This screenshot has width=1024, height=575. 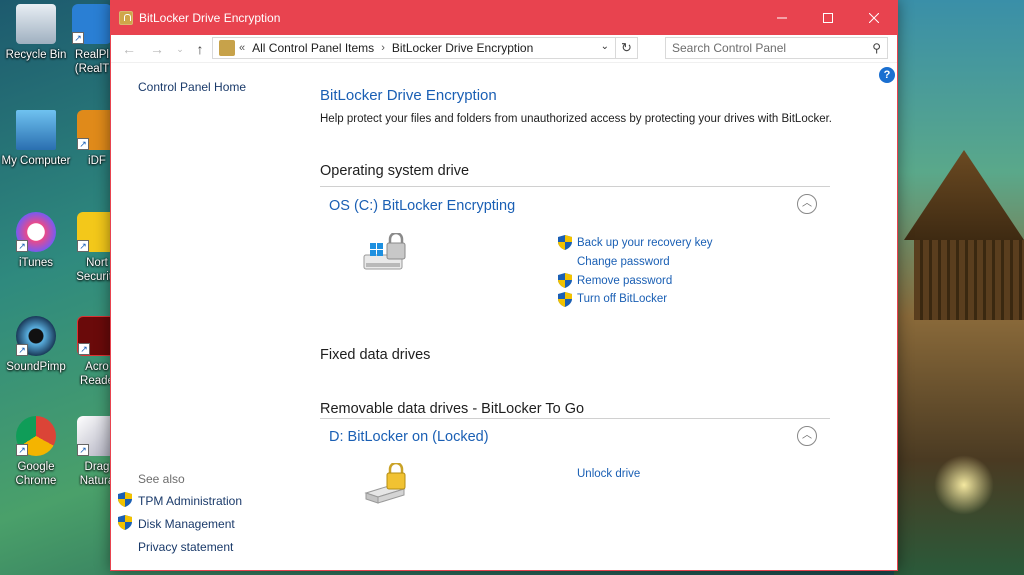 I want to click on removable-data-drives-heading: Removable data drives - BitLocker To Go, so click(x=452, y=409).